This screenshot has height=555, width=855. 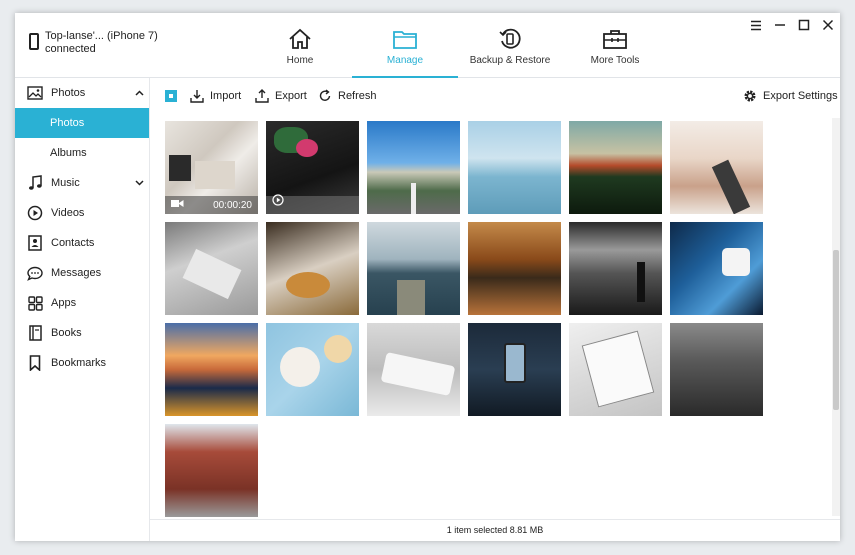 I want to click on sidebar-item-contacts: Contacts, so click(x=82, y=243).